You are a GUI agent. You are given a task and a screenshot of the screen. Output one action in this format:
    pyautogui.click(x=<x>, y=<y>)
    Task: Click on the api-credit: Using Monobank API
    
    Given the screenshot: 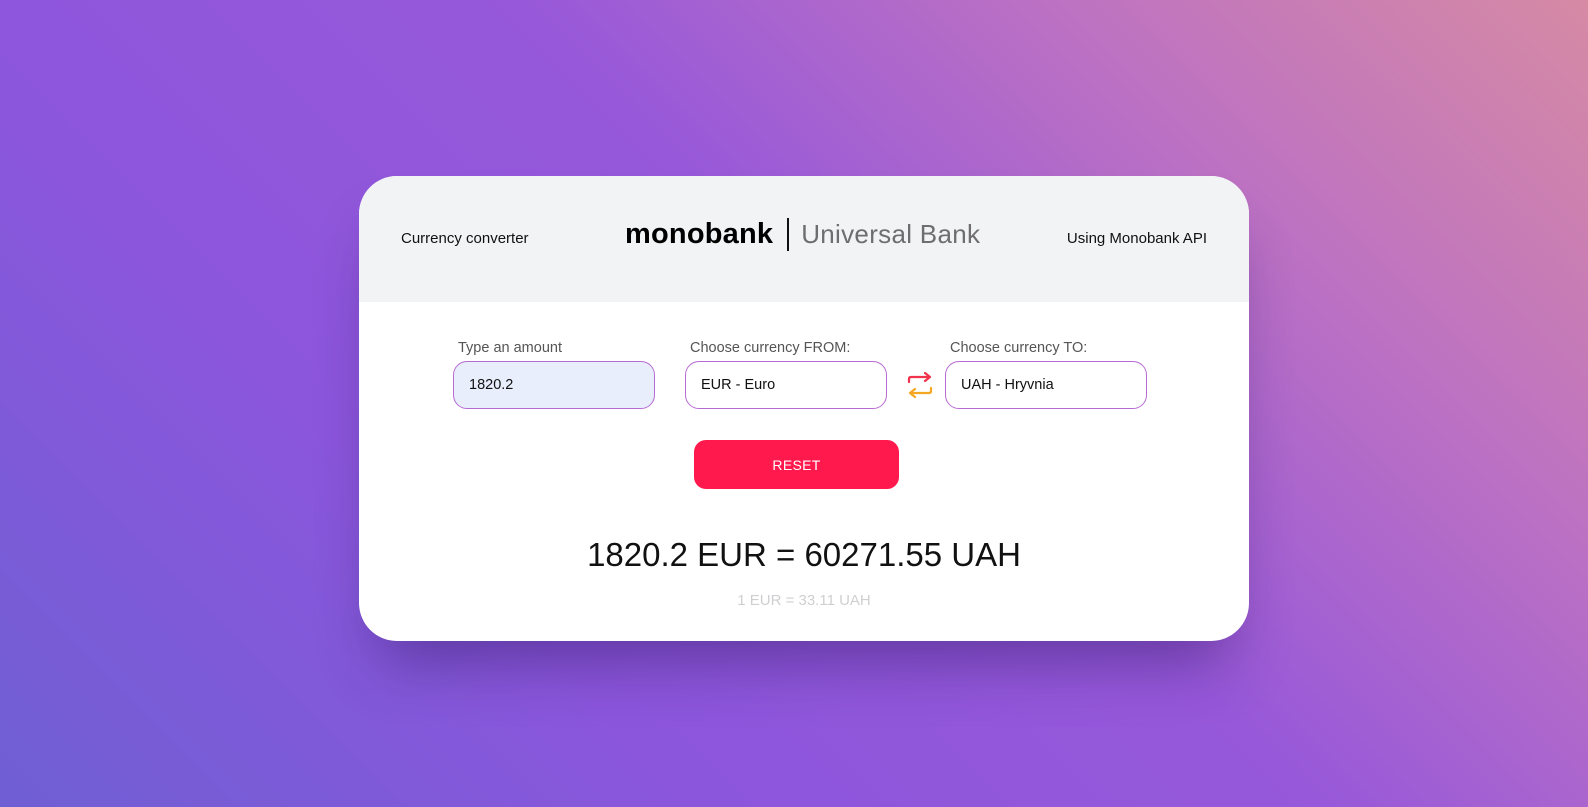 What is the action you would take?
    pyautogui.click(x=1136, y=238)
    